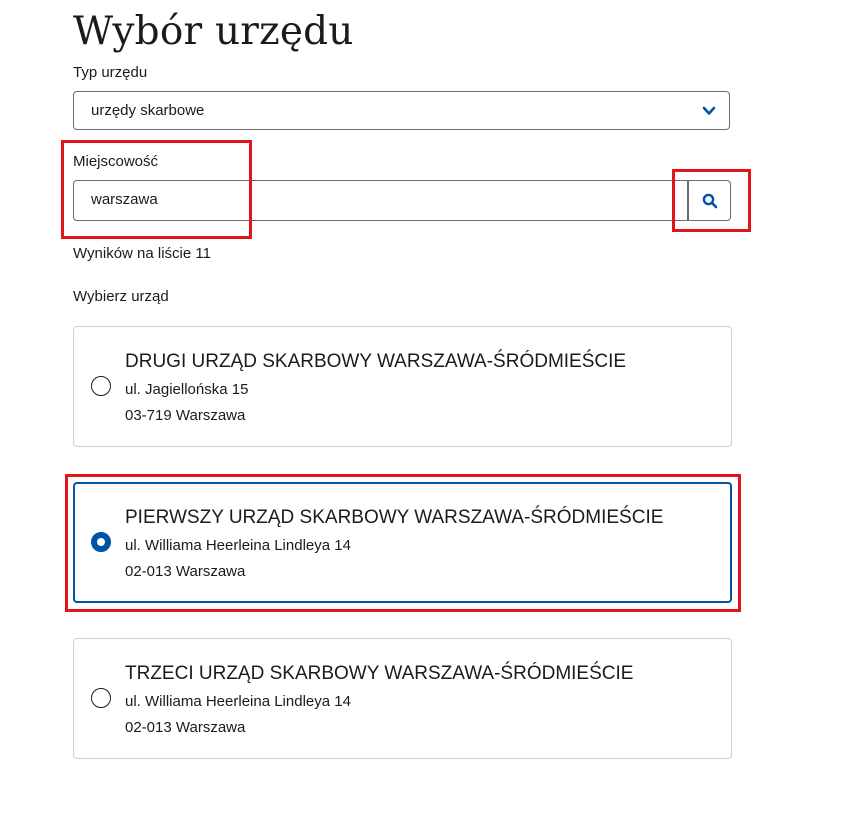 The image size is (851, 816). I want to click on search-icon, so click(710, 201).